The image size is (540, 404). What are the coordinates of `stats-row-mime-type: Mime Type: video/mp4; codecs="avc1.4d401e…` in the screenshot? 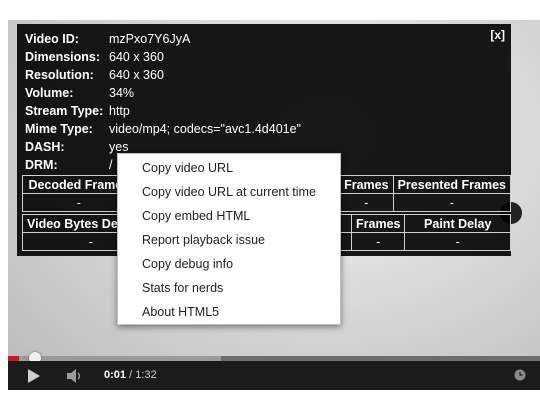 It's located at (163, 129).